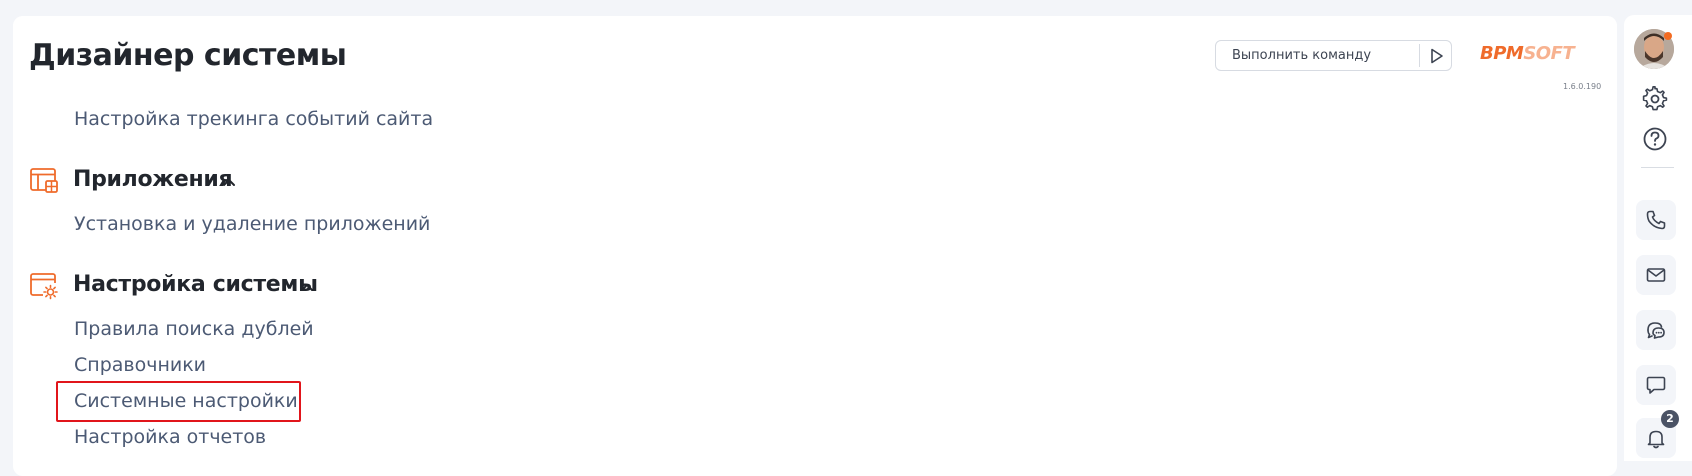 This screenshot has height=476, width=1692. What do you see at coordinates (178, 401) in the screenshot?
I see `highlight-frame` at bounding box center [178, 401].